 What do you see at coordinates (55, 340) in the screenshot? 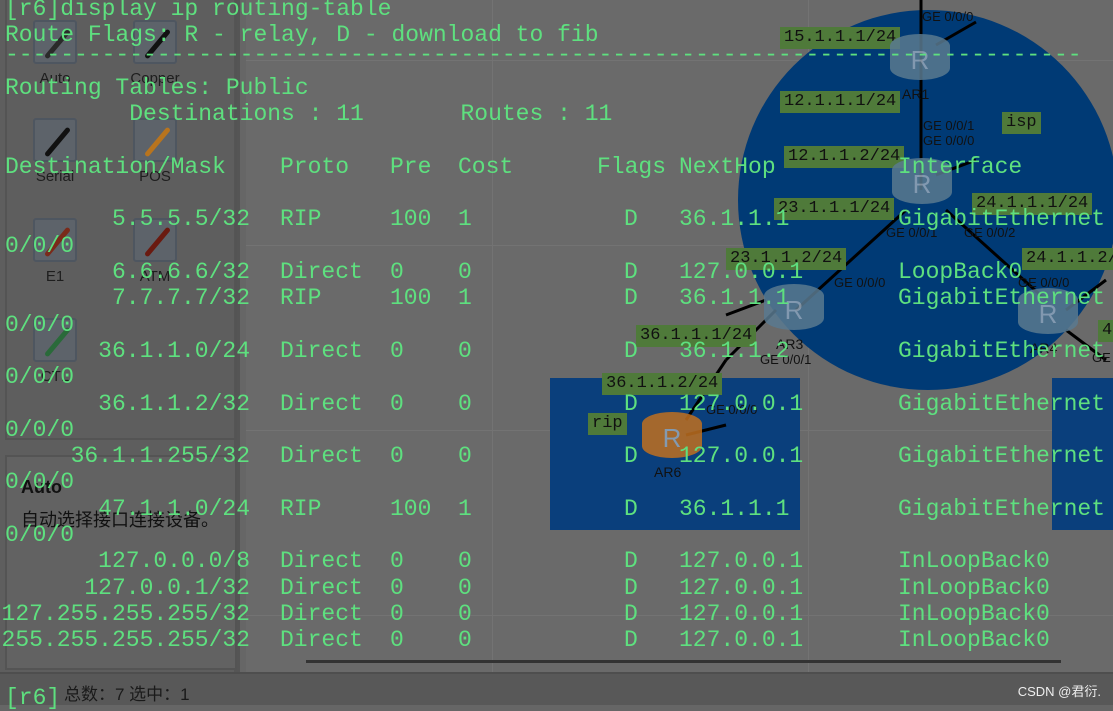
I see `ctl-link-icon` at bounding box center [55, 340].